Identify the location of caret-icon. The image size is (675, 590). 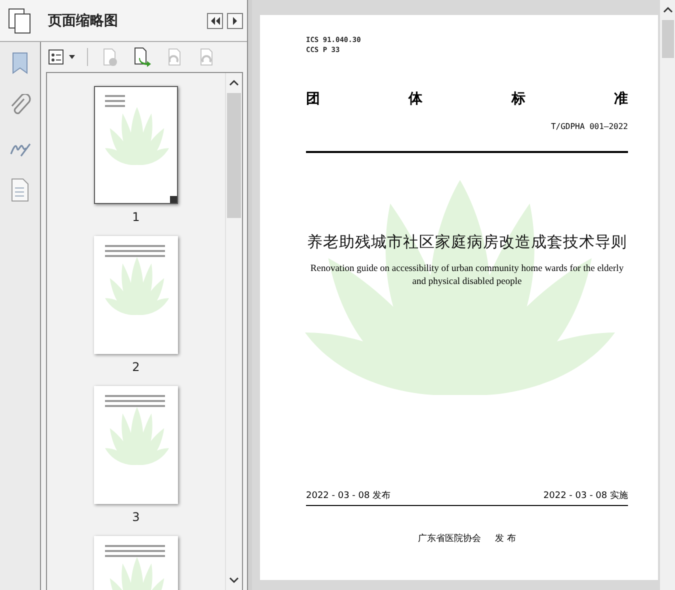
(72, 57).